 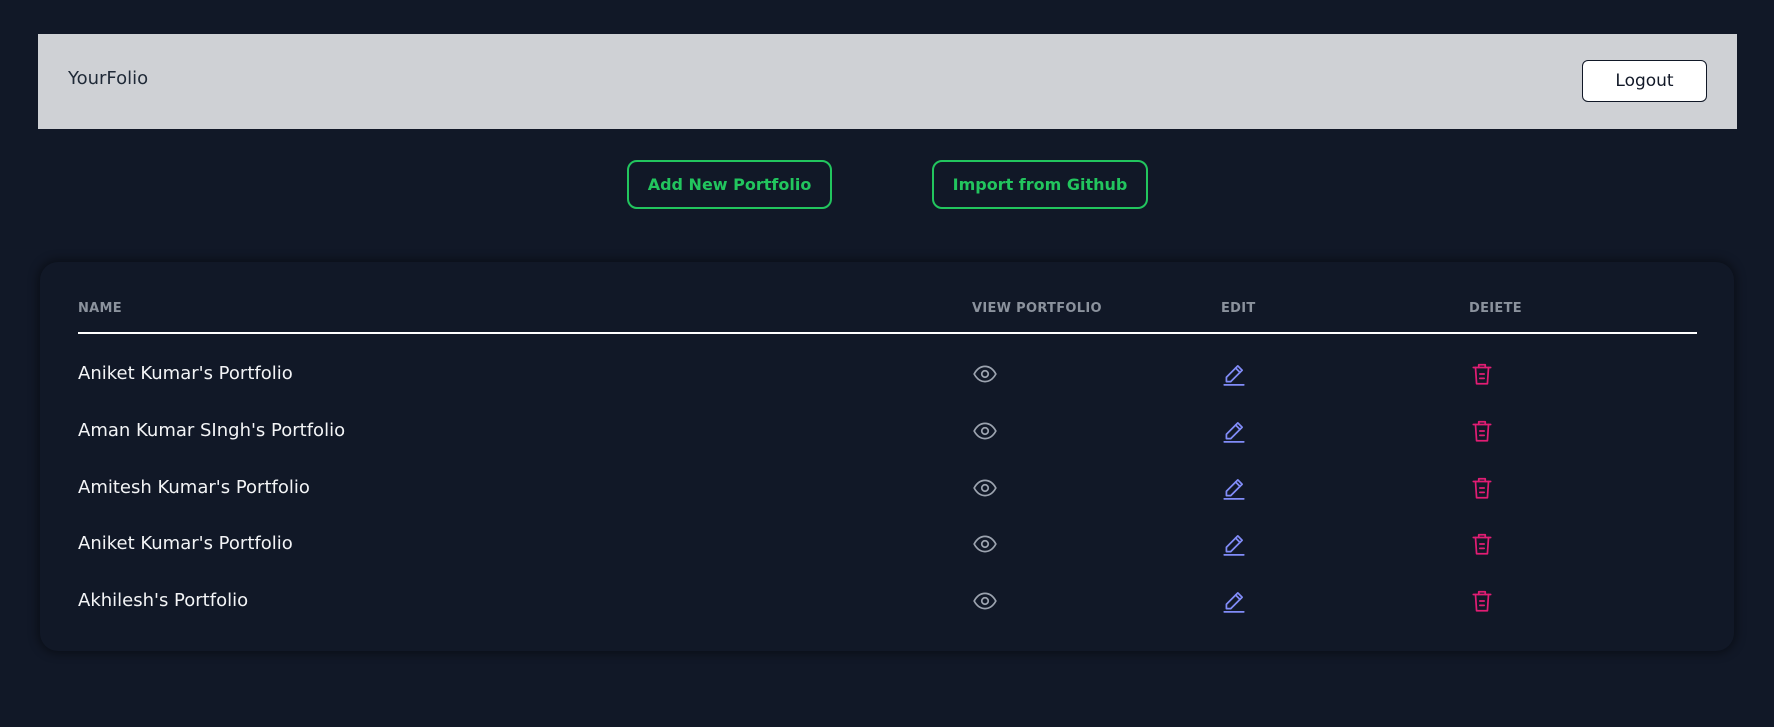 What do you see at coordinates (887, 489) in the screenshot?
I see `table-row: Amitesh Kumar's Portfolio` at bounding box center [887, 489].